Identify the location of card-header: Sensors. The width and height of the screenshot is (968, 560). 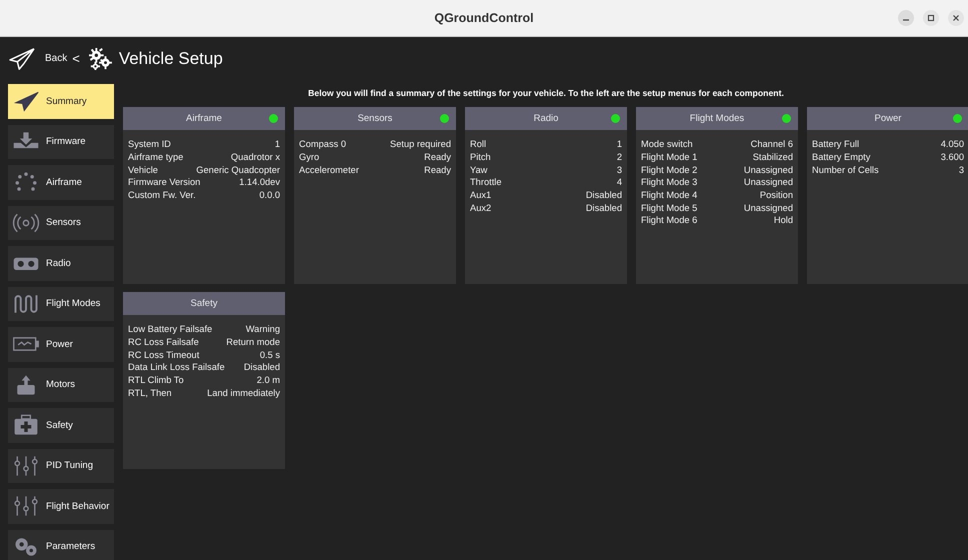
(375, 118).